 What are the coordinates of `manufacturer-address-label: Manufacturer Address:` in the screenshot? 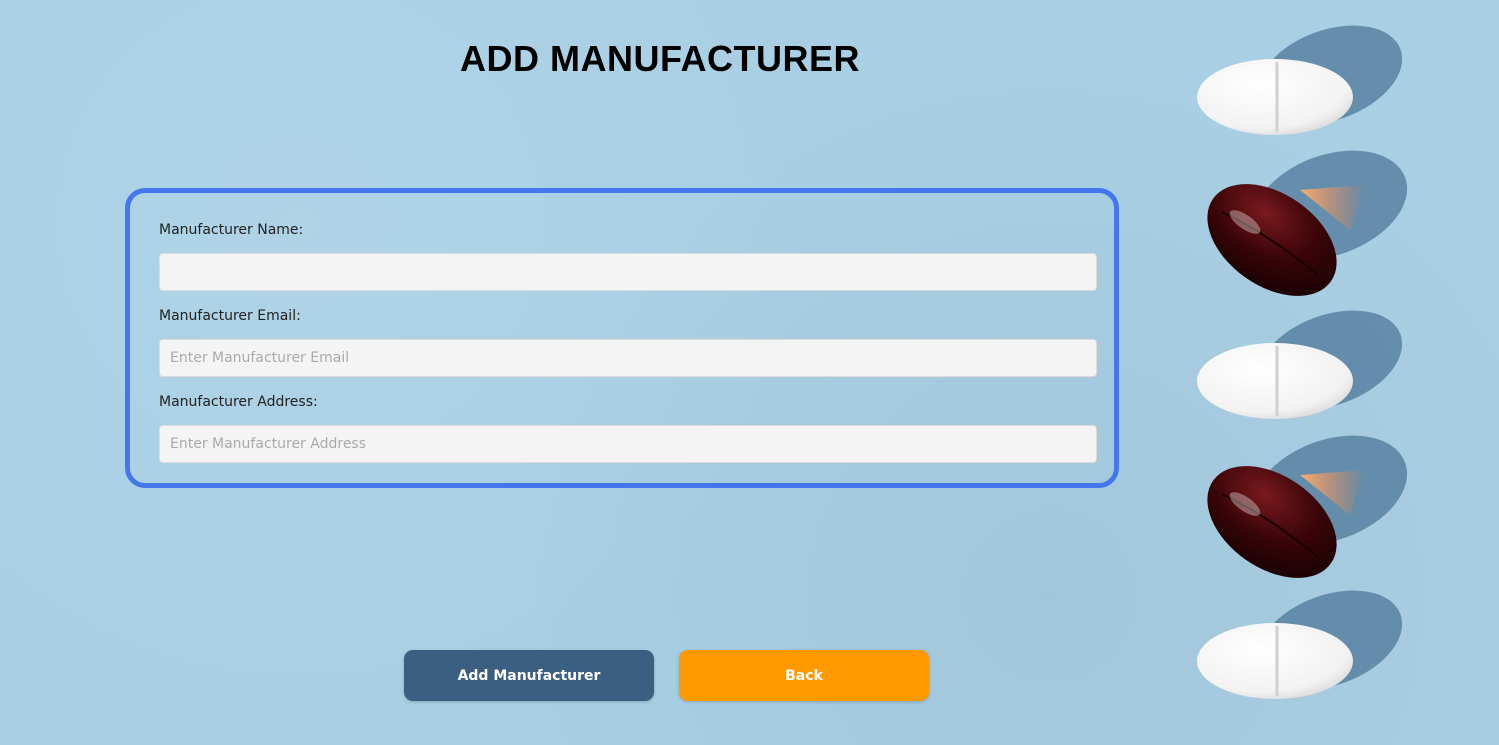 It's located at (238, 402).